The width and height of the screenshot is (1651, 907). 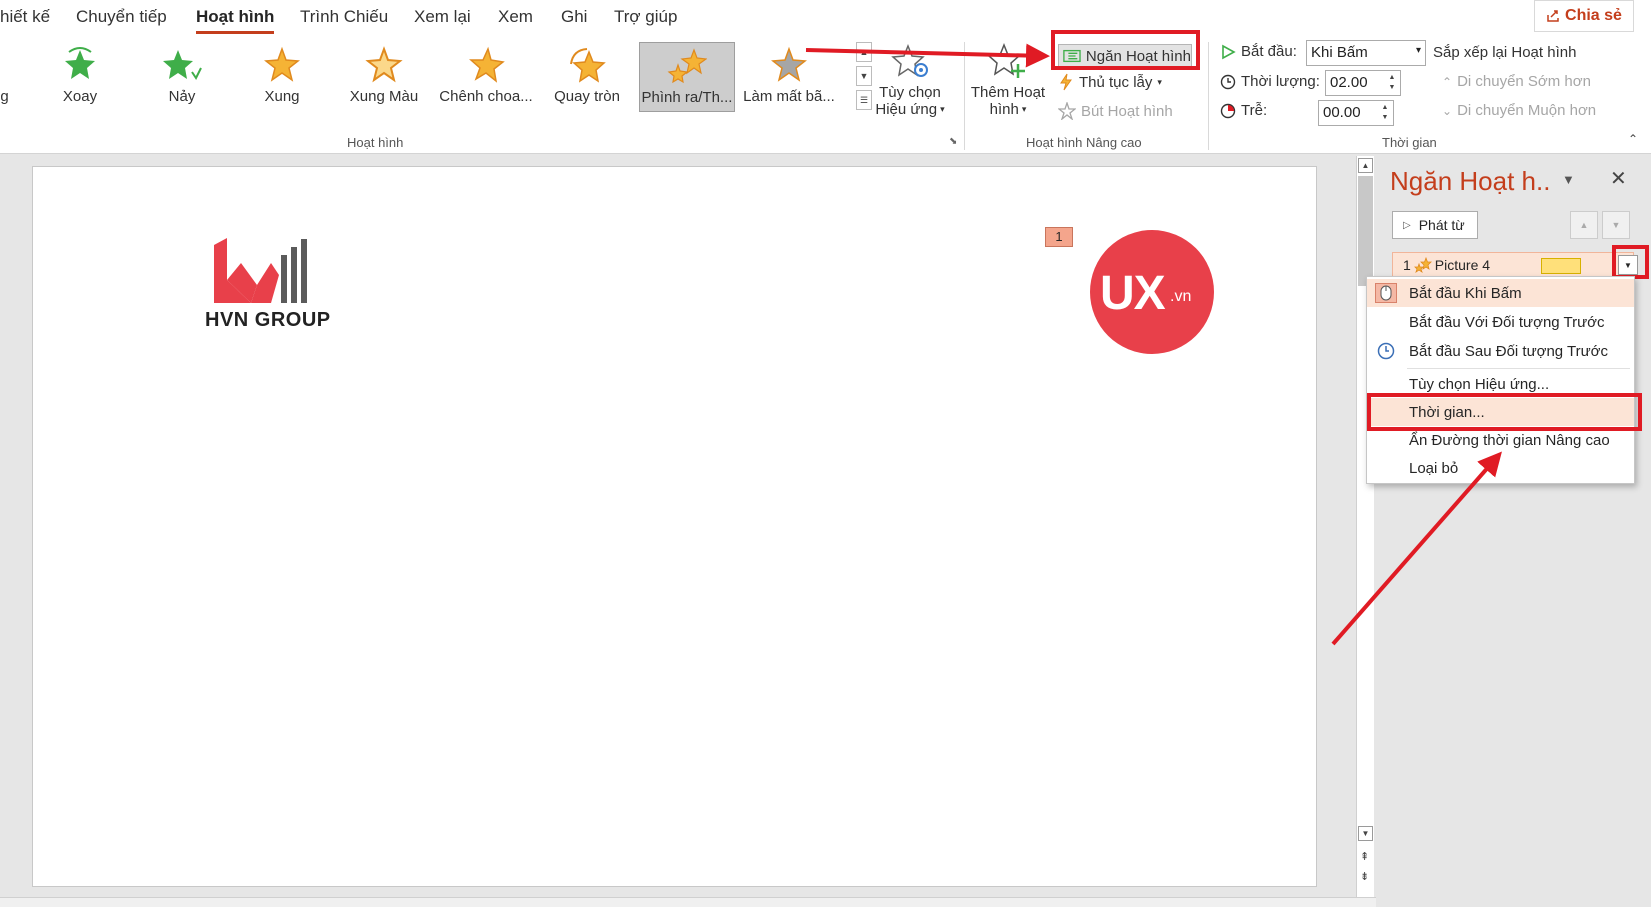 I want to click on pulse-star-icon, so click(x=282, y=64).